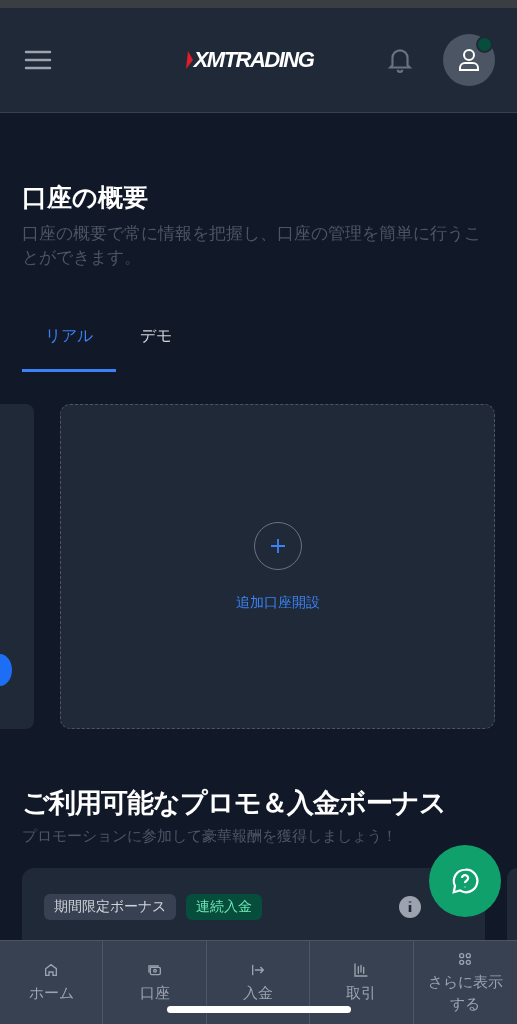  Describe the element at coordinates (400, 60) in the screenshot. I see `bell-icon` at that location.